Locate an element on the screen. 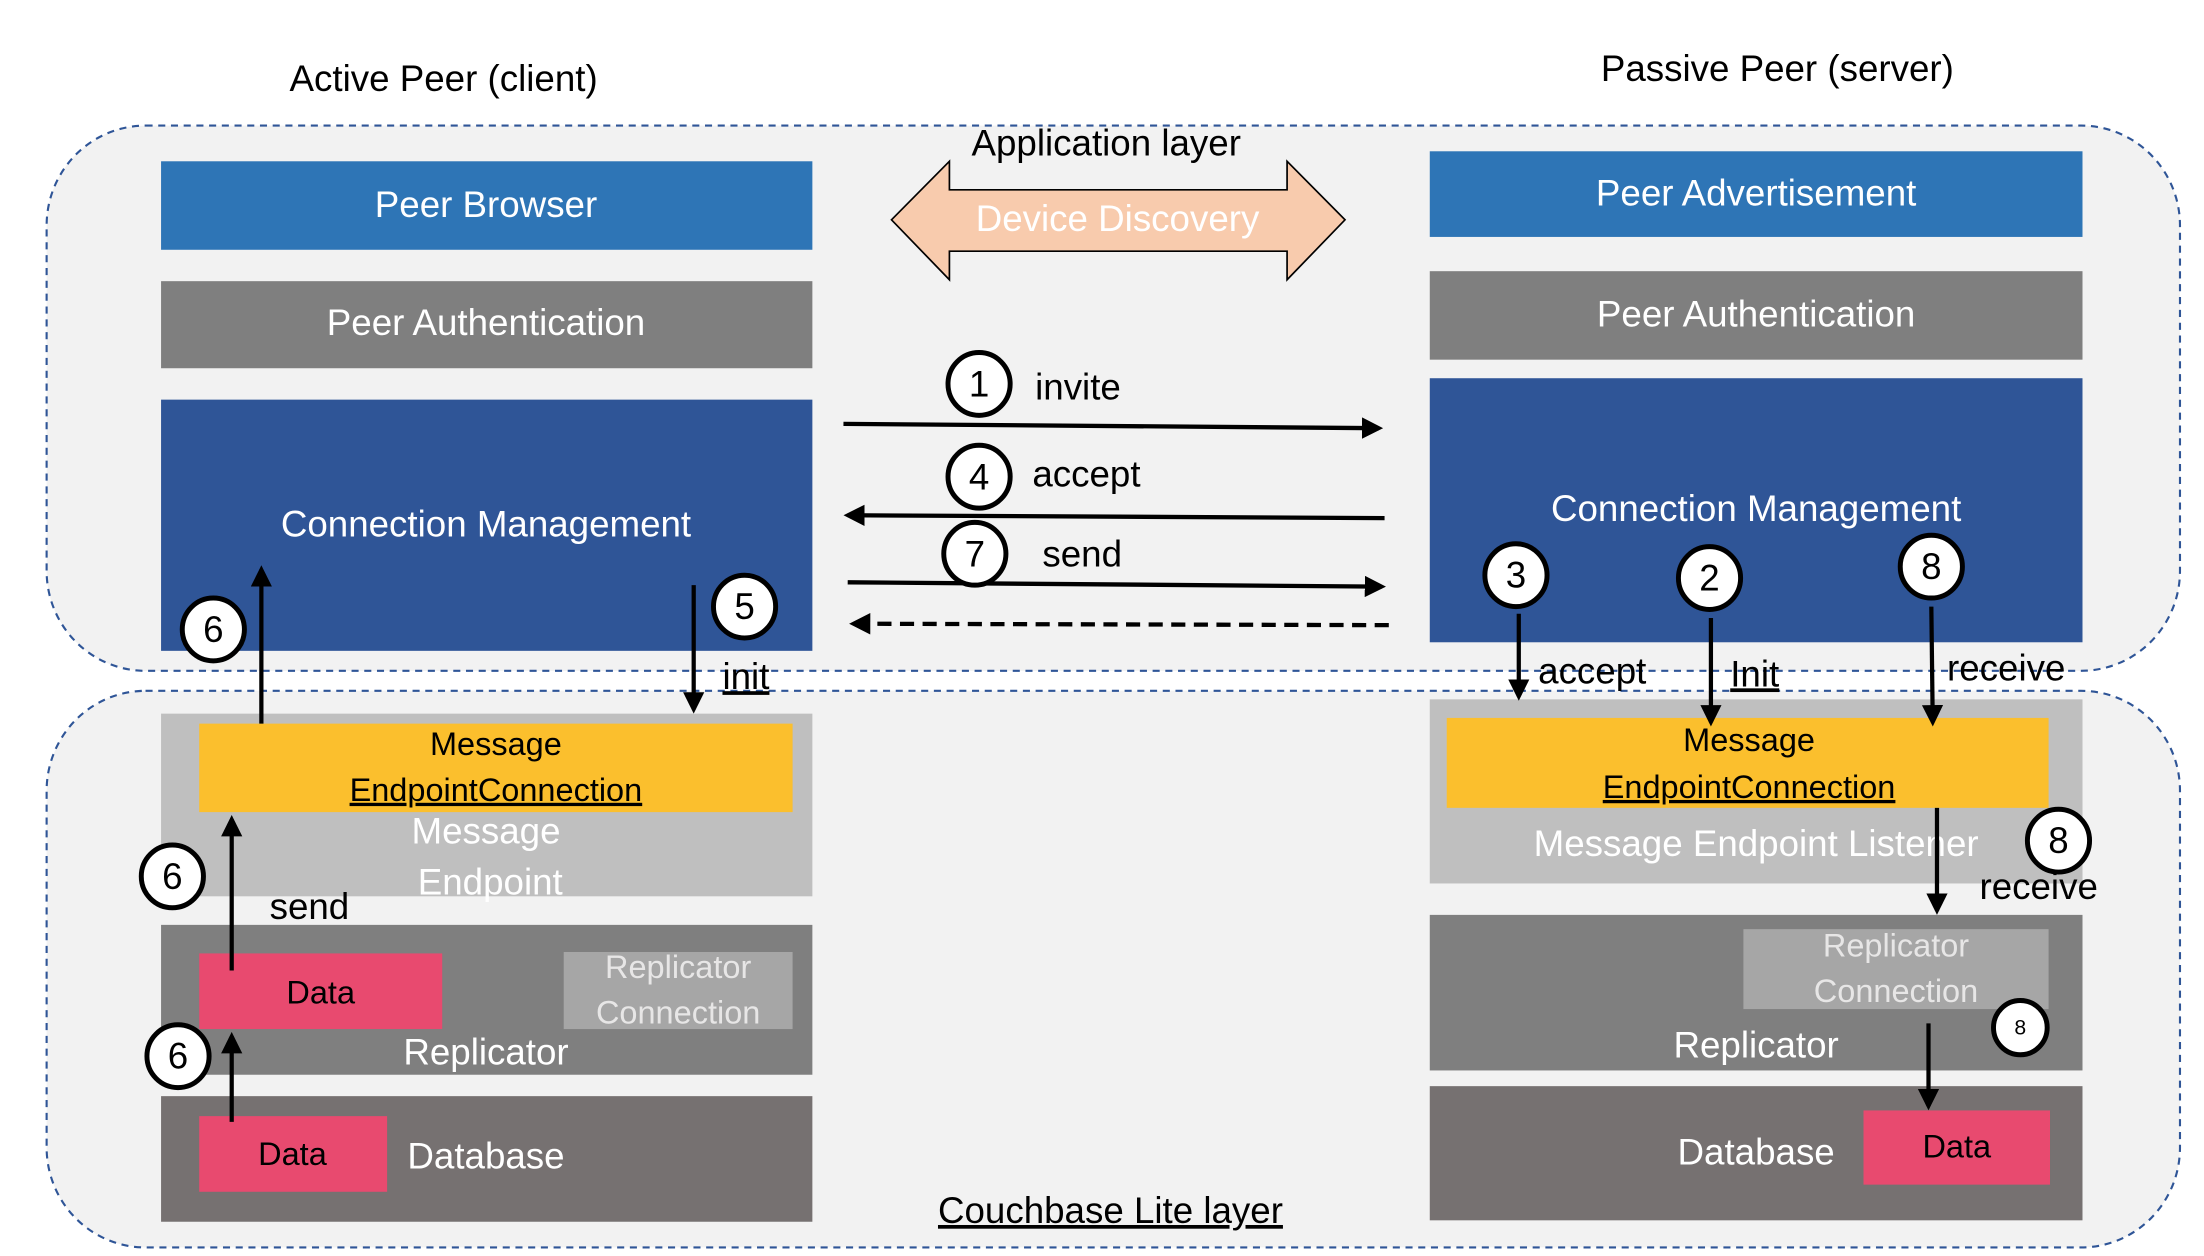  server-receive-label-middle: receive is located at coordinates (2039, 886).